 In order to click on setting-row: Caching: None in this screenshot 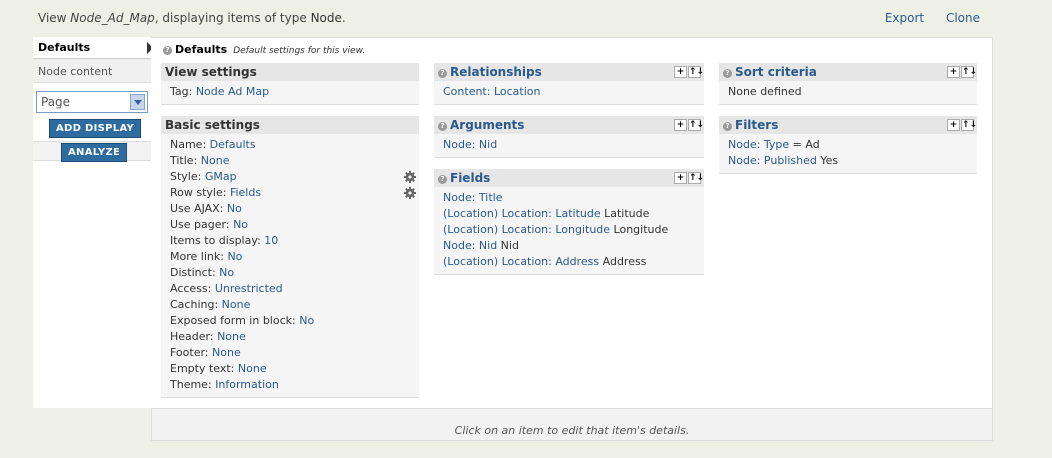, I will do `click(290, 305)`.